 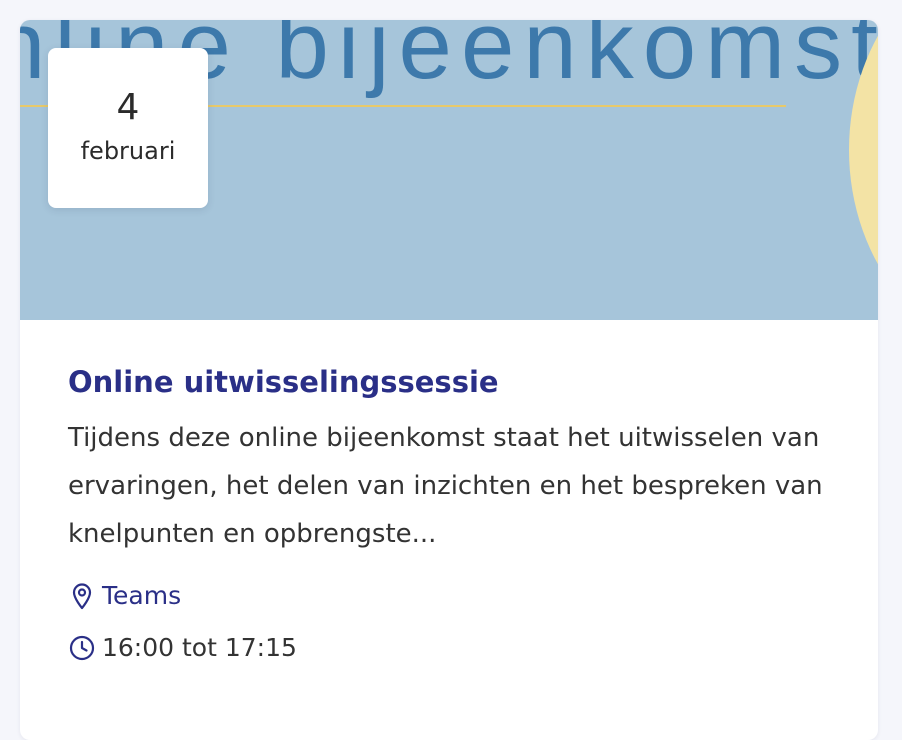 I want to click on date-month: februari, so click(x=128, y=151).